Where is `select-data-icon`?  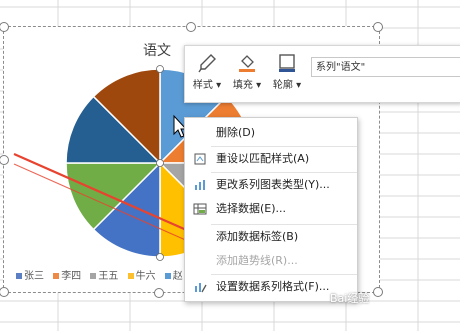 select-data-icon is located at coordinates (200, 209).